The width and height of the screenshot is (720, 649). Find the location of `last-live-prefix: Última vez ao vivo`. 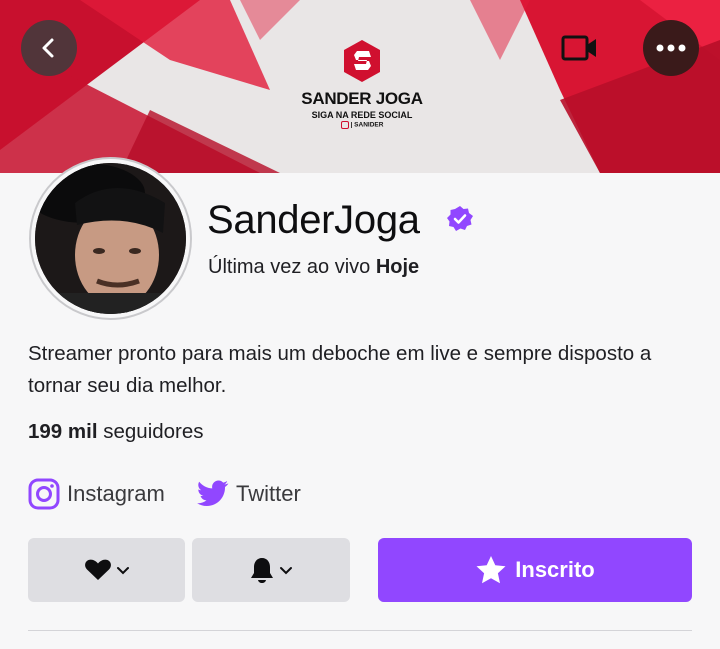

last-live-prefix: Última vez ao vivo is located at coordinates (289, 267).